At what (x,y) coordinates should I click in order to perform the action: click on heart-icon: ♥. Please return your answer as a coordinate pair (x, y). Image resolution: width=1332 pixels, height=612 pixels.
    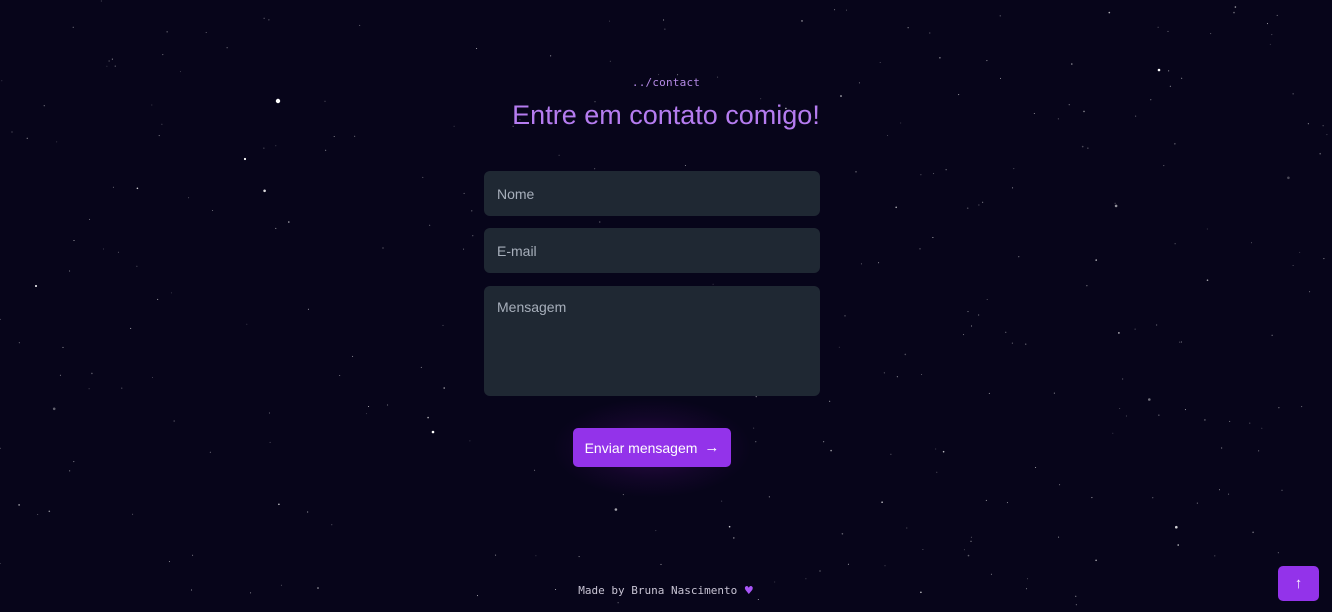
    Looking at the image, I should click on (748, 590).